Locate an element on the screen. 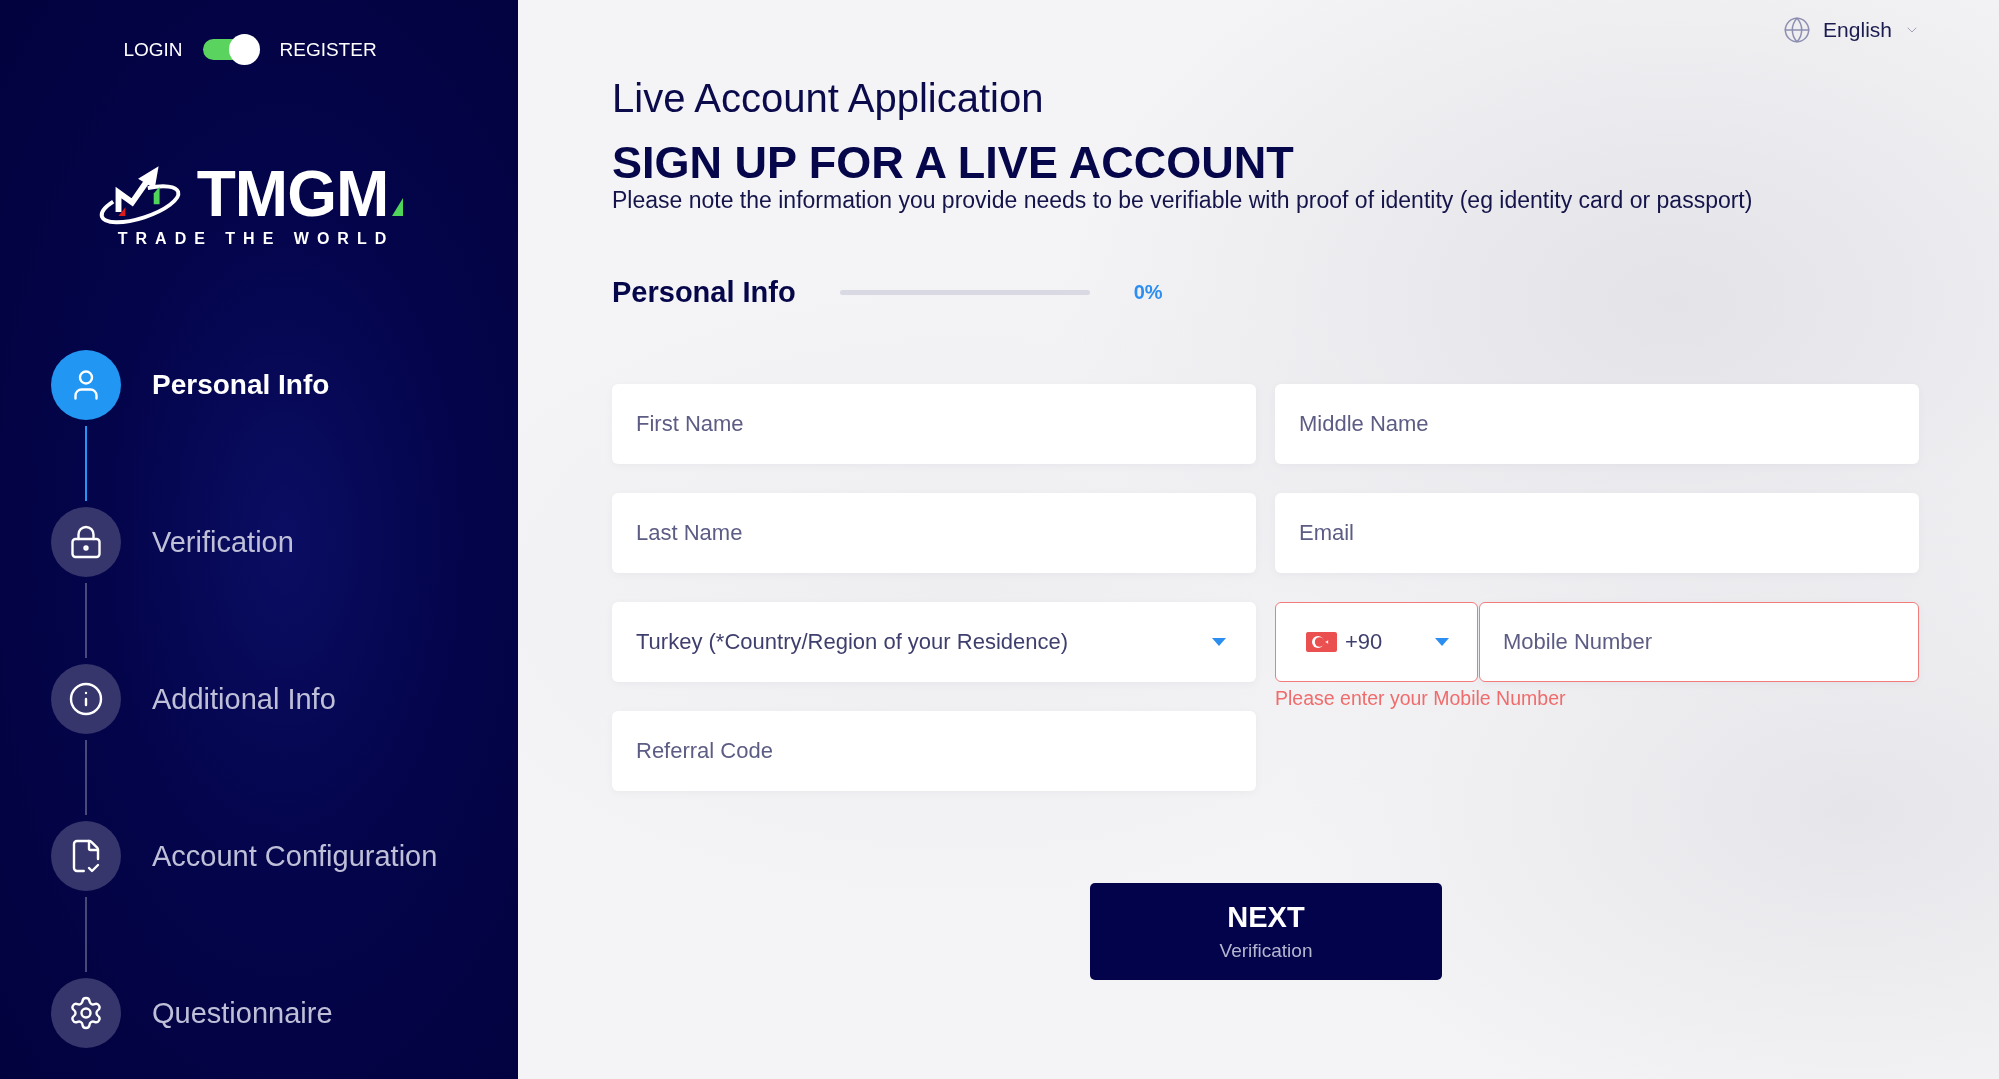 The height and width of the screenshot is (1079, 1999). step-label: Questionnaire is located at coordinates (242, 1013).